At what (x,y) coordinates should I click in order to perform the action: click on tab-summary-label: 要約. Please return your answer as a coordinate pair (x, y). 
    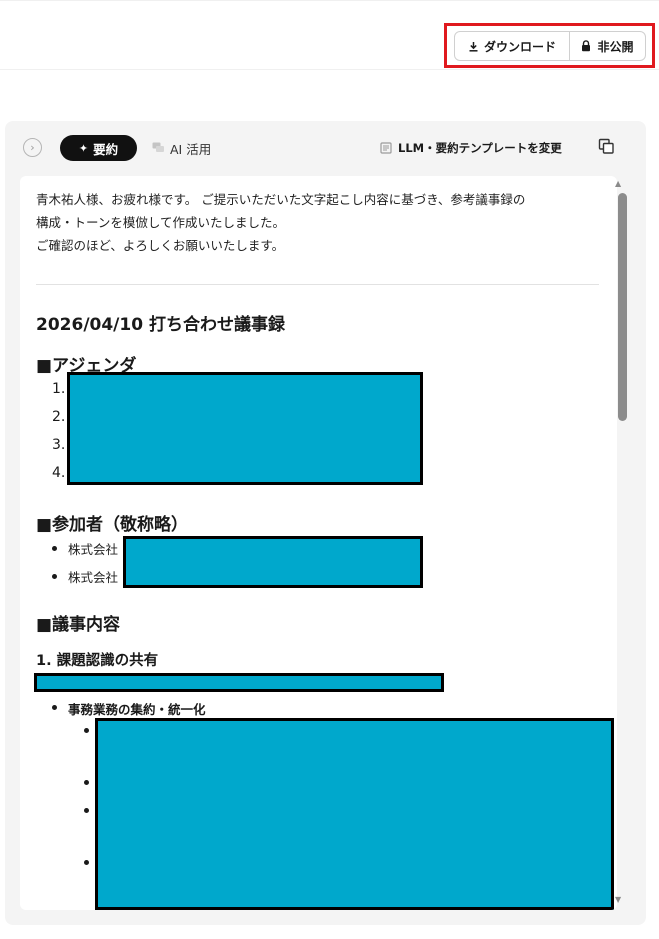
    Looking at the image, I should click on (106, 149).